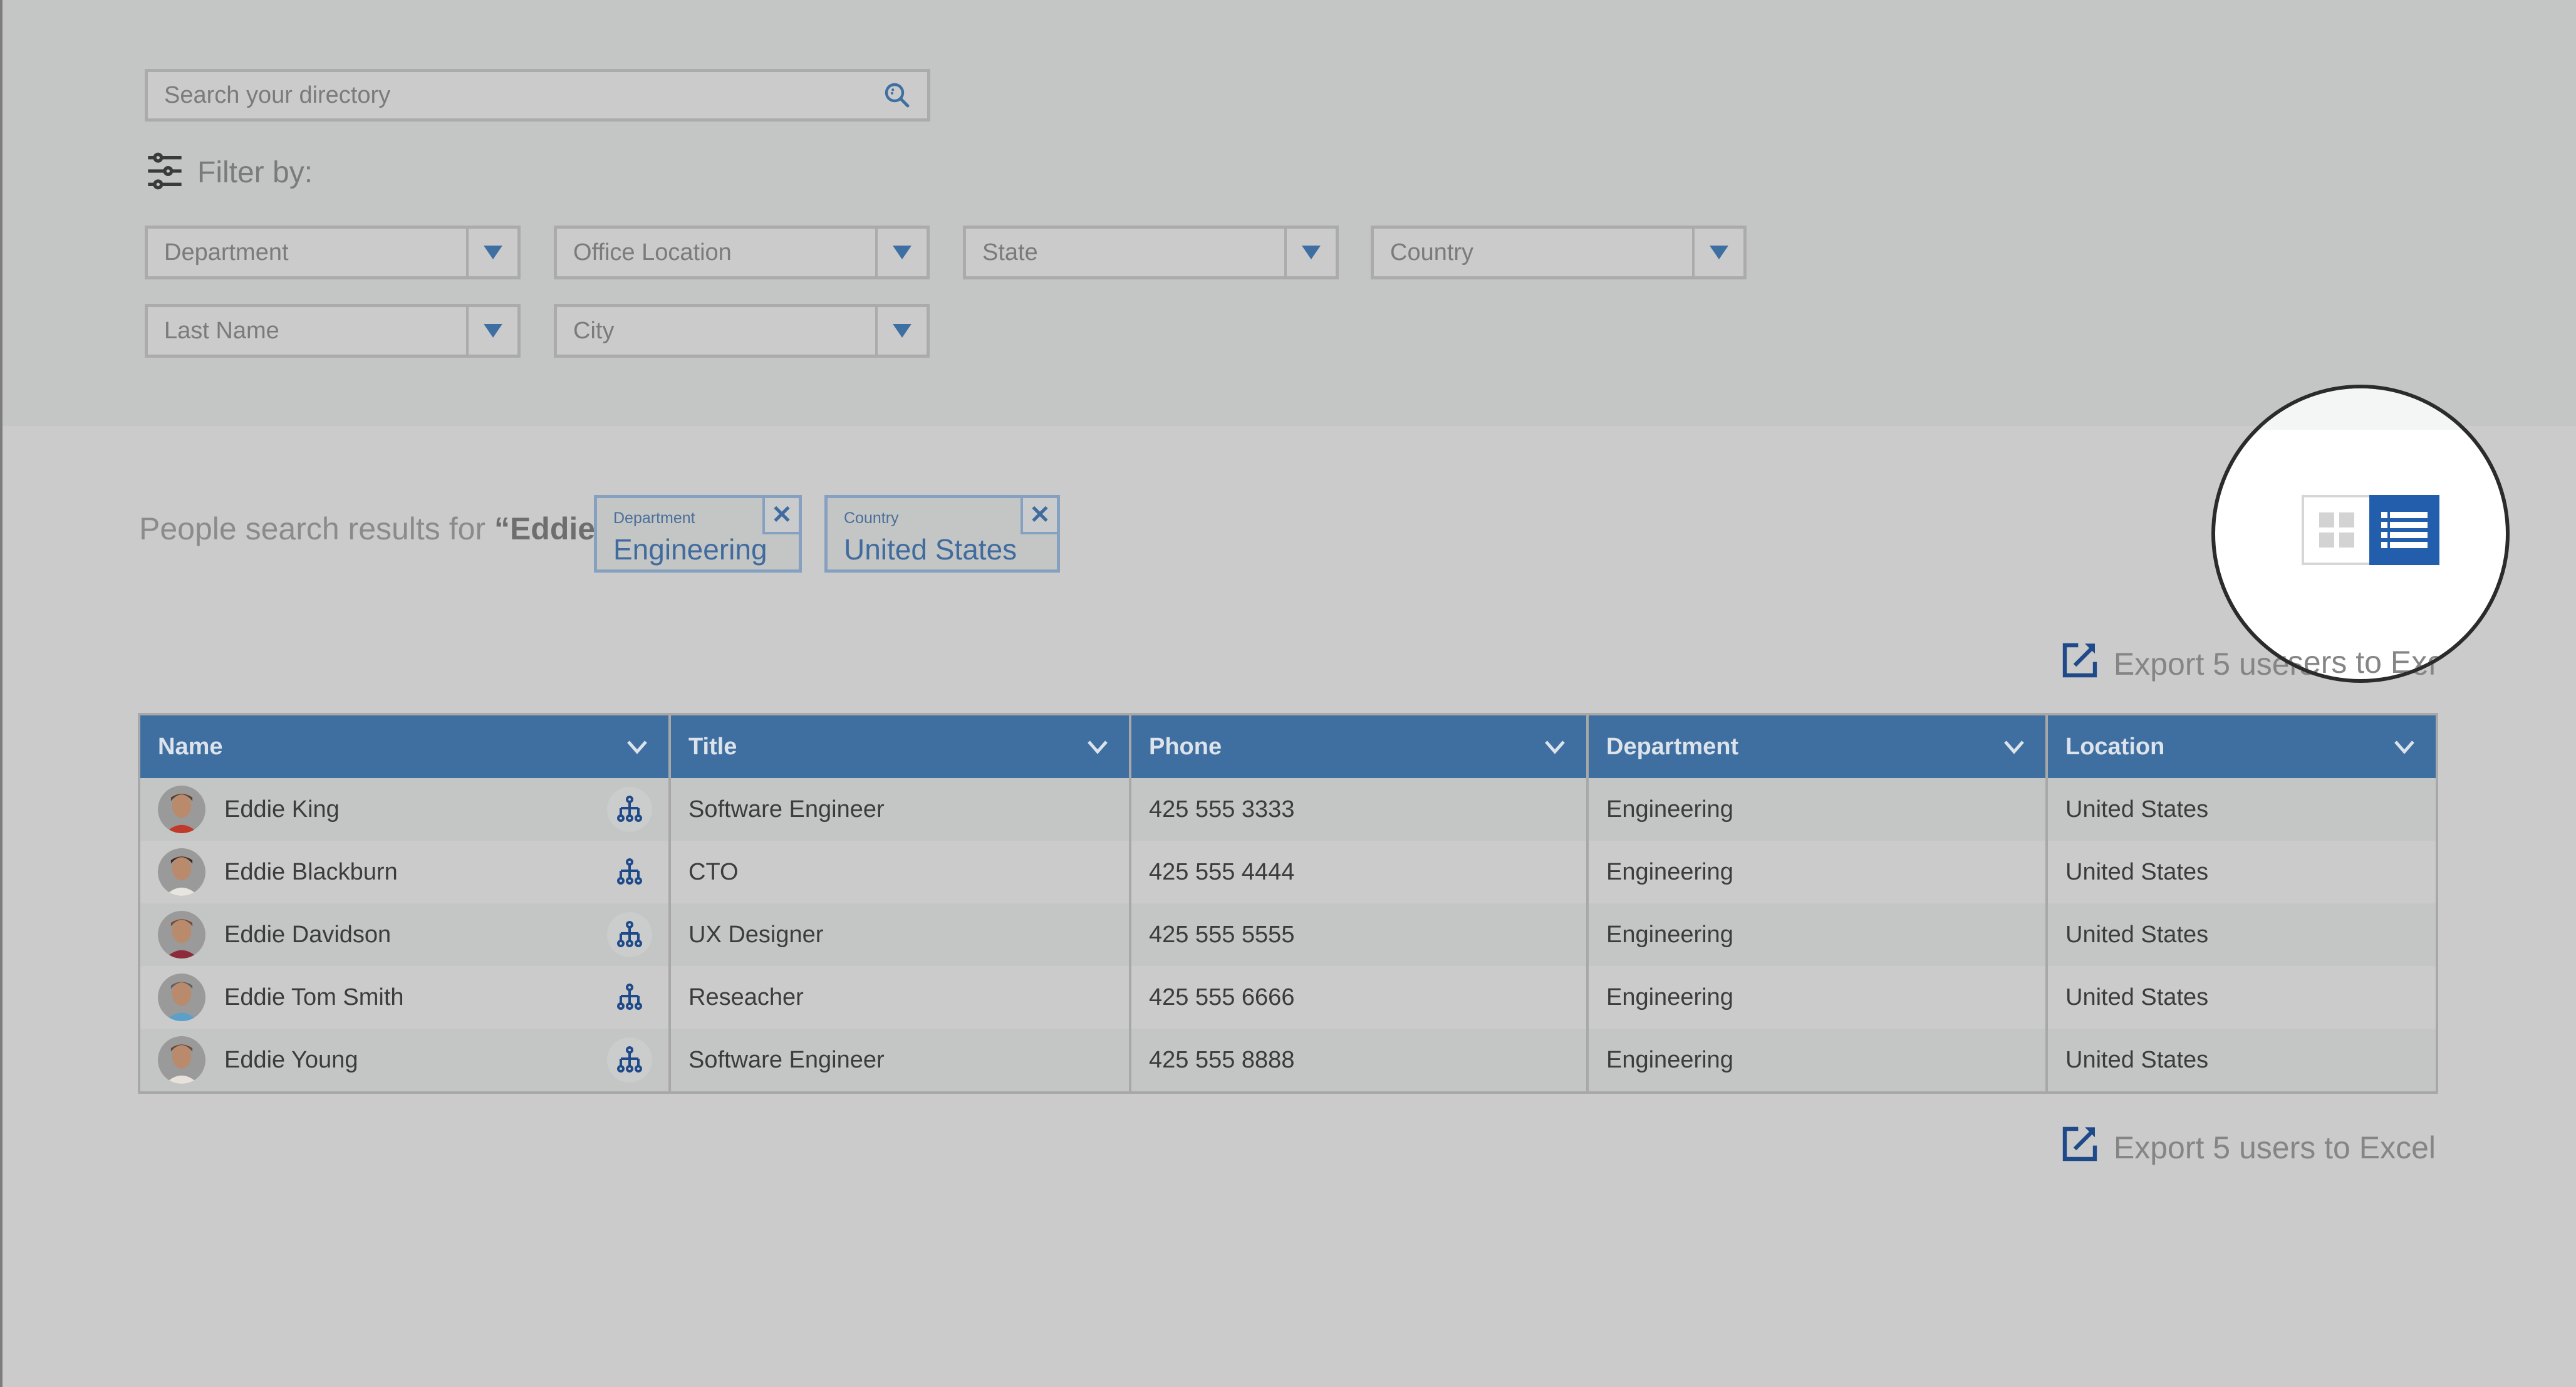 Image resolution: width=2576 pixels, height=1387 pixels. Describe the element at coordinates (2274, 1147) in the screenshot. I see `export-label: Export 5 users to Excel` at that location.